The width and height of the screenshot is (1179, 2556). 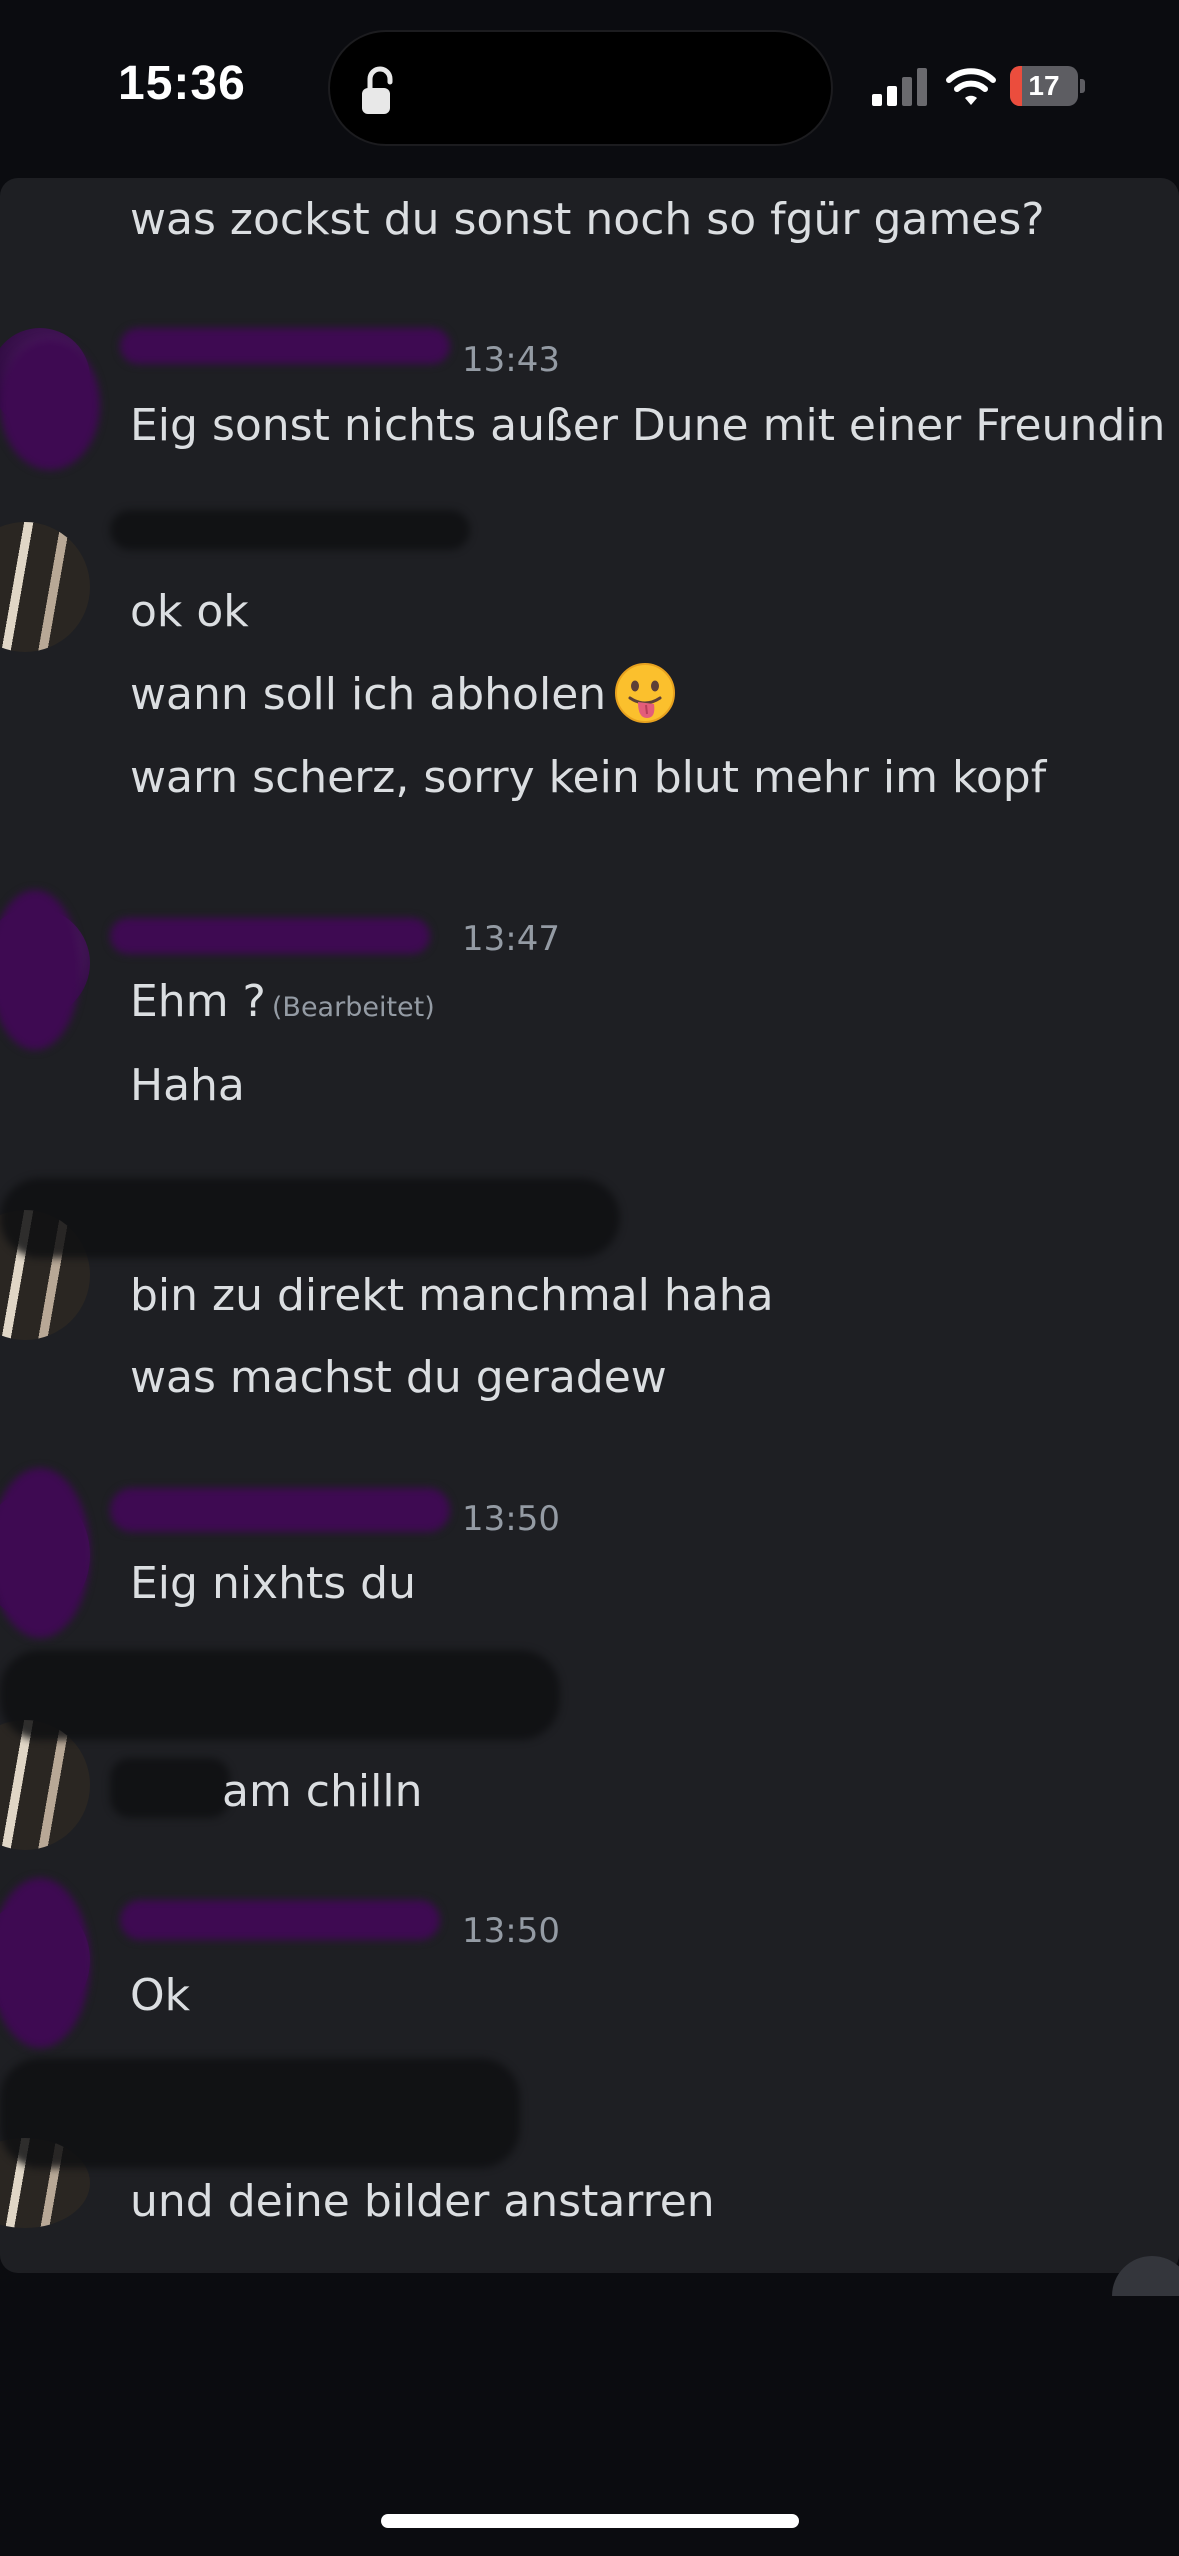 What do you see at coordinates (580, 88) in the screenshot?
I see `dynamic-island` at bounding box center [580, 88].